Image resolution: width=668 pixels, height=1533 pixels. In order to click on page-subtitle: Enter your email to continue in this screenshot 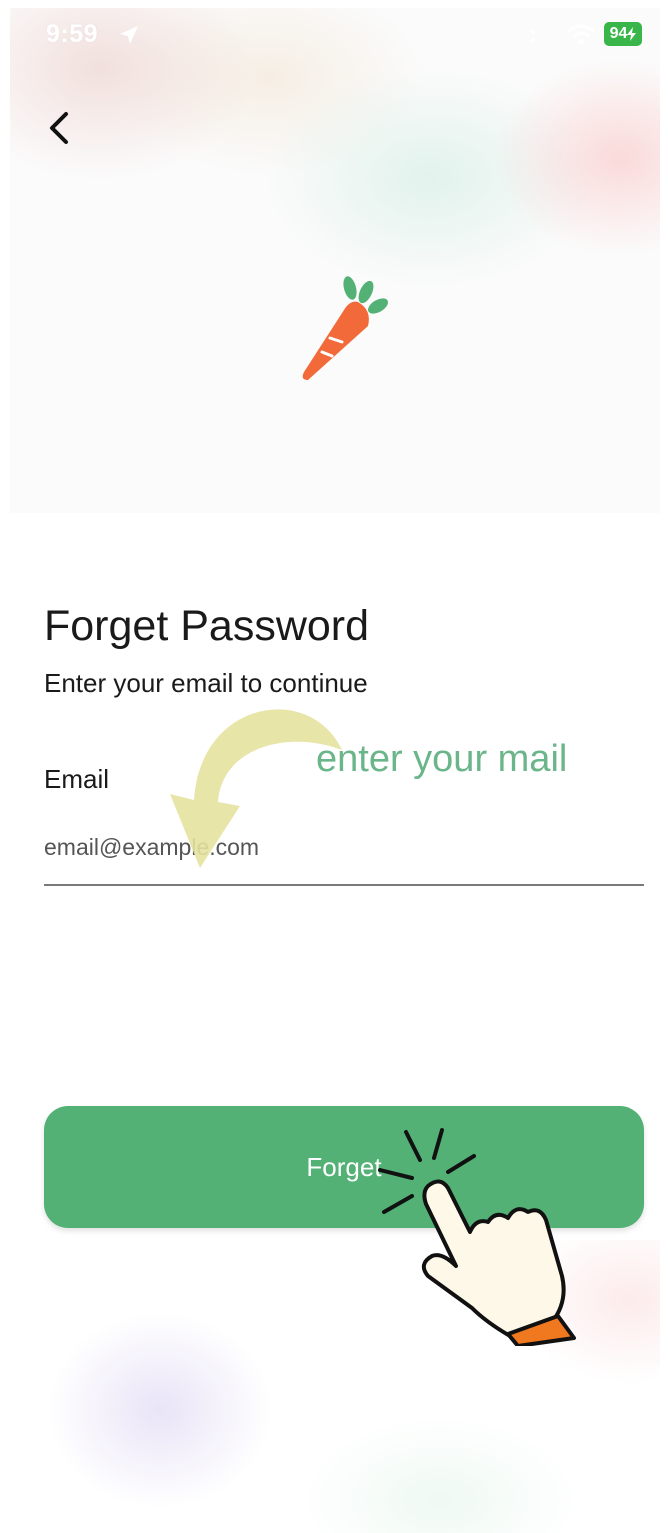, I will do `click(206, 683)`.